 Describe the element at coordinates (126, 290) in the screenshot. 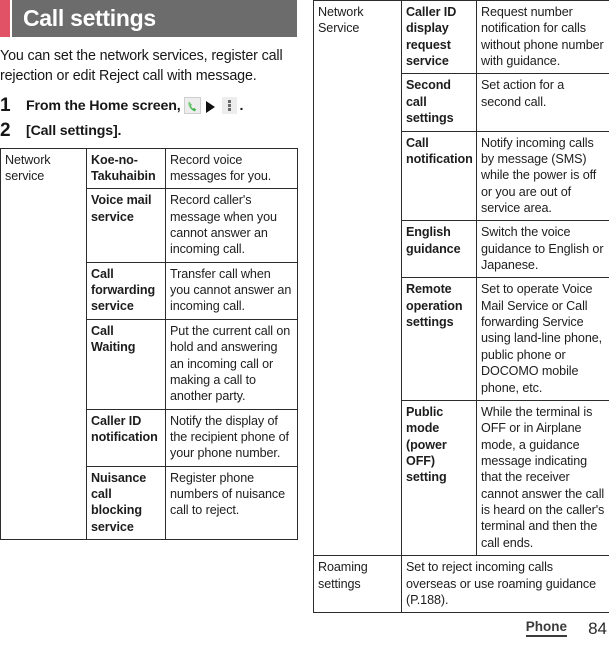

I see `left-row-2-name: Call forwarding service` at that location.